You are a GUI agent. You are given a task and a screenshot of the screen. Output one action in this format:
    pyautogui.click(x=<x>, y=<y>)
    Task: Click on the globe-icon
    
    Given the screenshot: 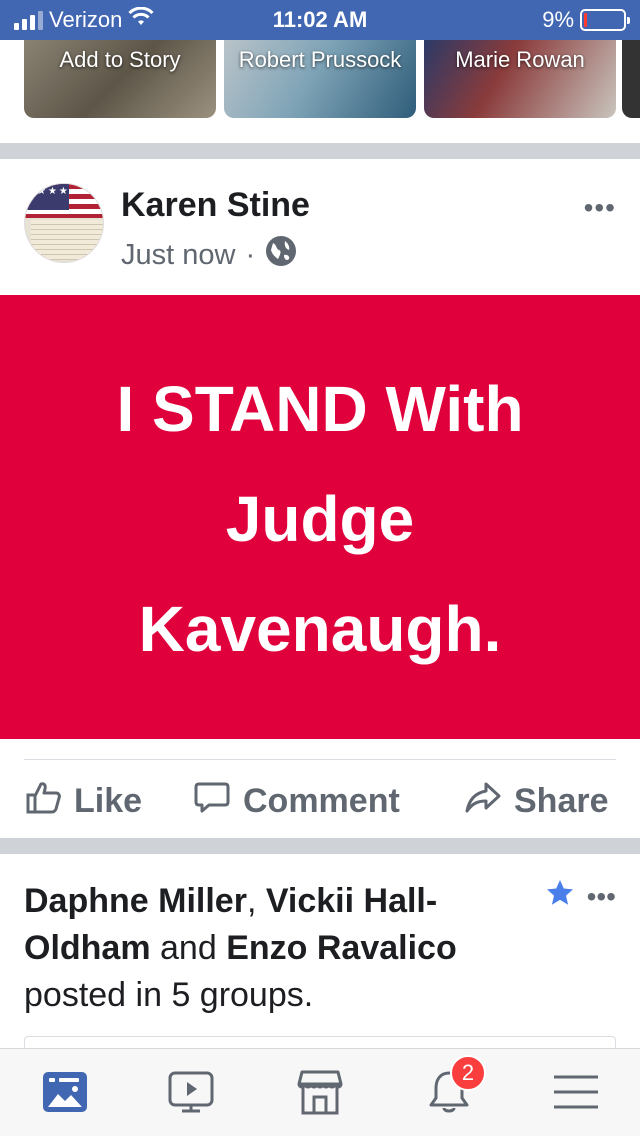 What is the action you would take?
    pyautogui.click(x=281, y=255)
    